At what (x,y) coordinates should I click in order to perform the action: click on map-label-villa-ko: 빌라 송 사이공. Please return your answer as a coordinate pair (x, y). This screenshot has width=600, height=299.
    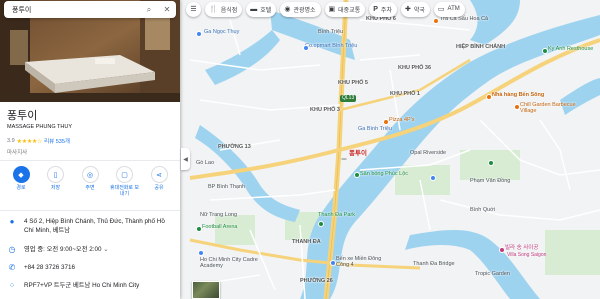
    Looking at the image, I should click on (521, 248).